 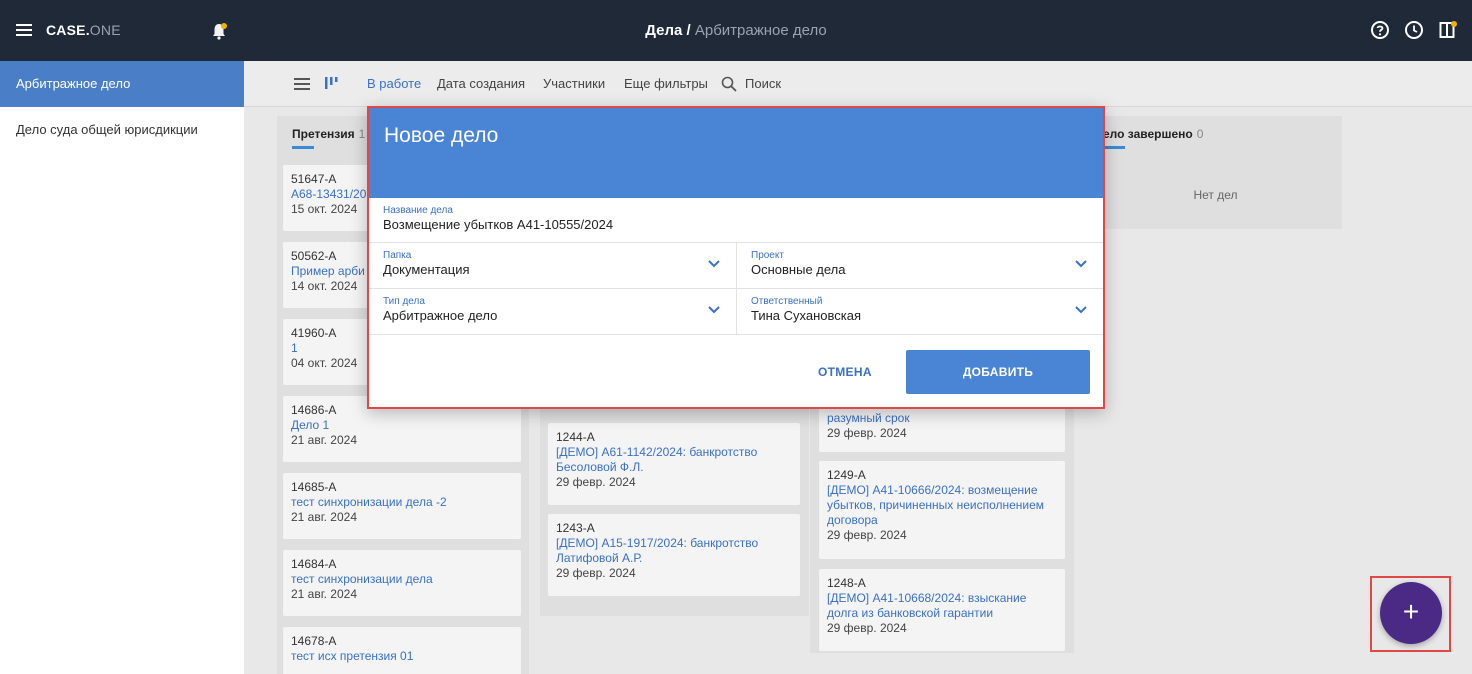 What do you see at coordinates (362, 134) in the screenshot?
I see `column-count: 1` at bounding box center [362, 134].